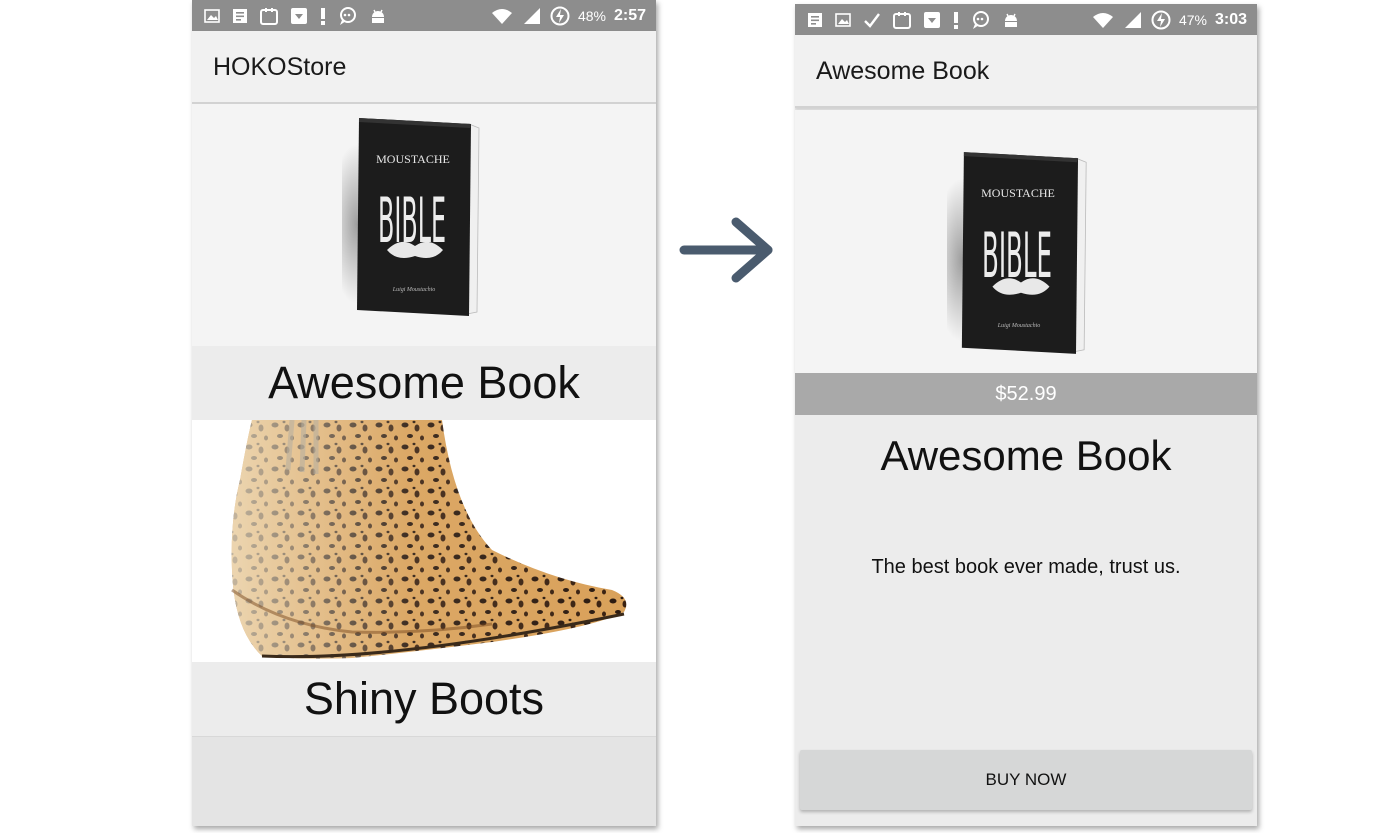 Image resolution: width=1400 pixels, height=833 pixels. I want to click on product-detail-image: MOUSTACHE BIBLE Luigi Moustachio, so click(1026, 242).